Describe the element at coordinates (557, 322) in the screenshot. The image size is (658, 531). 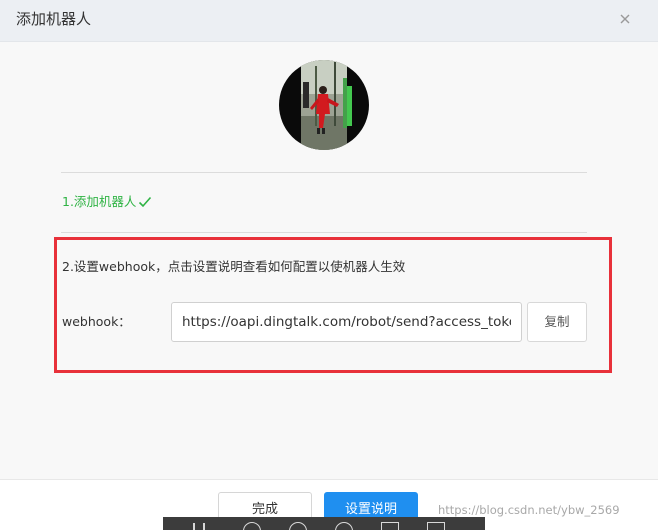
I see `copy-button: 复制` at that location.